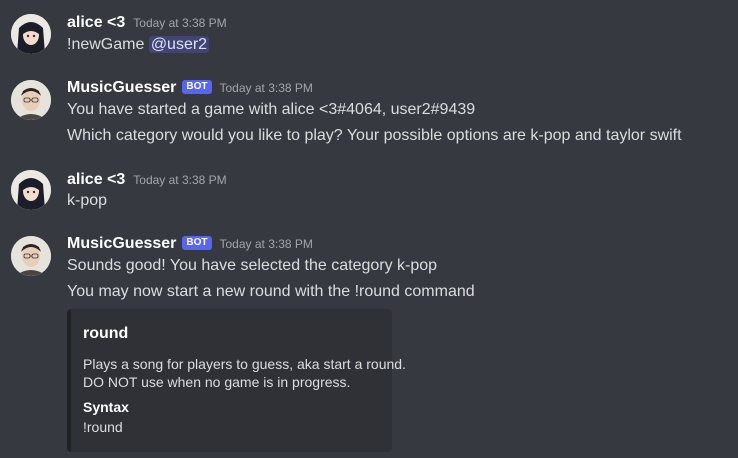 The image size is (738, 458). What do you see at coordinates (106, 407) in the screenshot?
I see `embed-field-name: Syntax` at bounding box center [106, 407].